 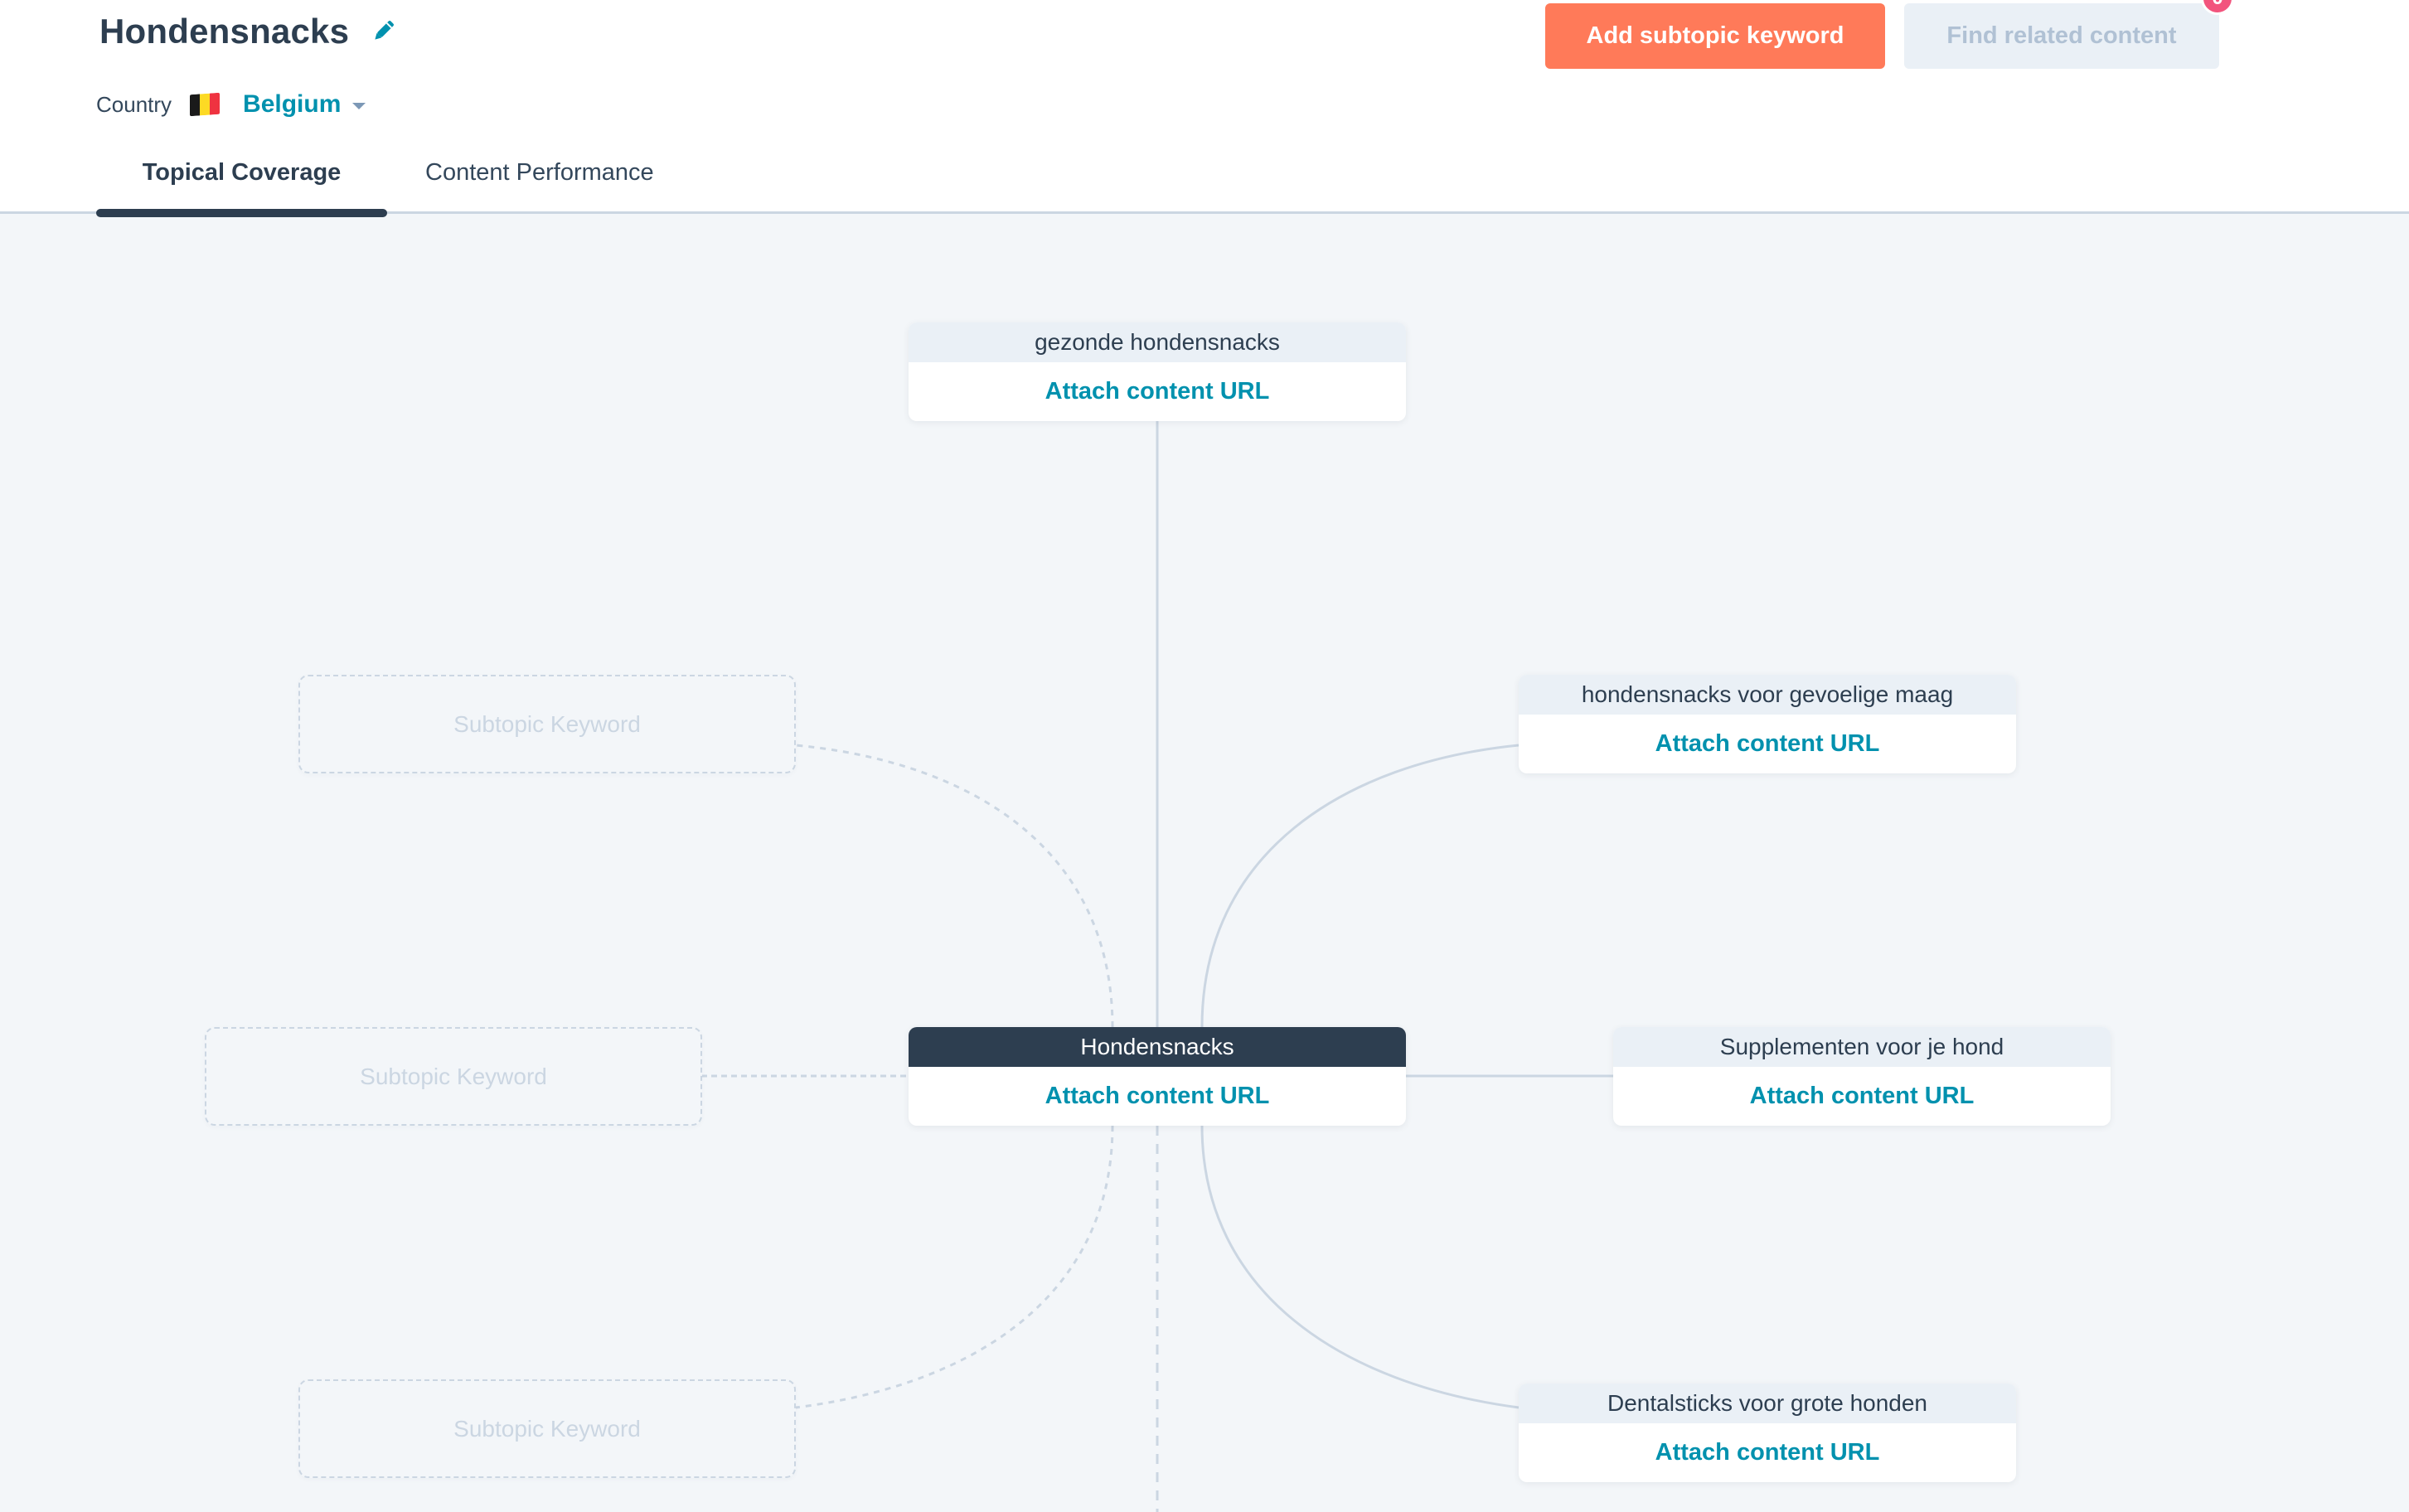 What do you see at coordinates (1158, 342) in the screenshot?
I see `subtopic-keyword: gezonde hondensnacks` at bounding box center [1158, 342].